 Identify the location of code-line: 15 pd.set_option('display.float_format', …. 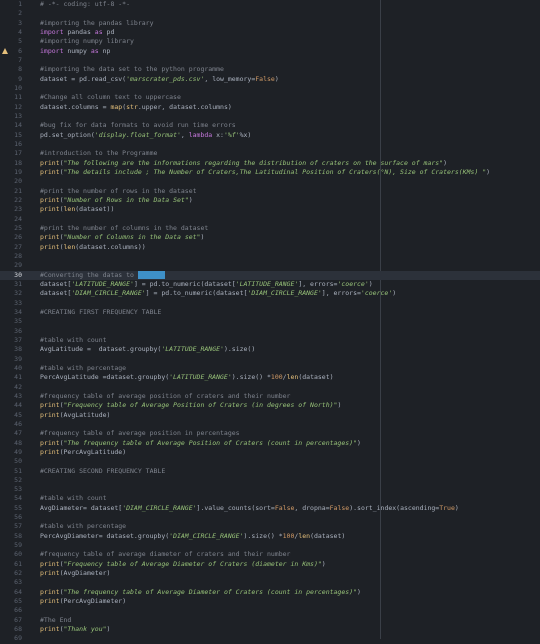
(270, 135).